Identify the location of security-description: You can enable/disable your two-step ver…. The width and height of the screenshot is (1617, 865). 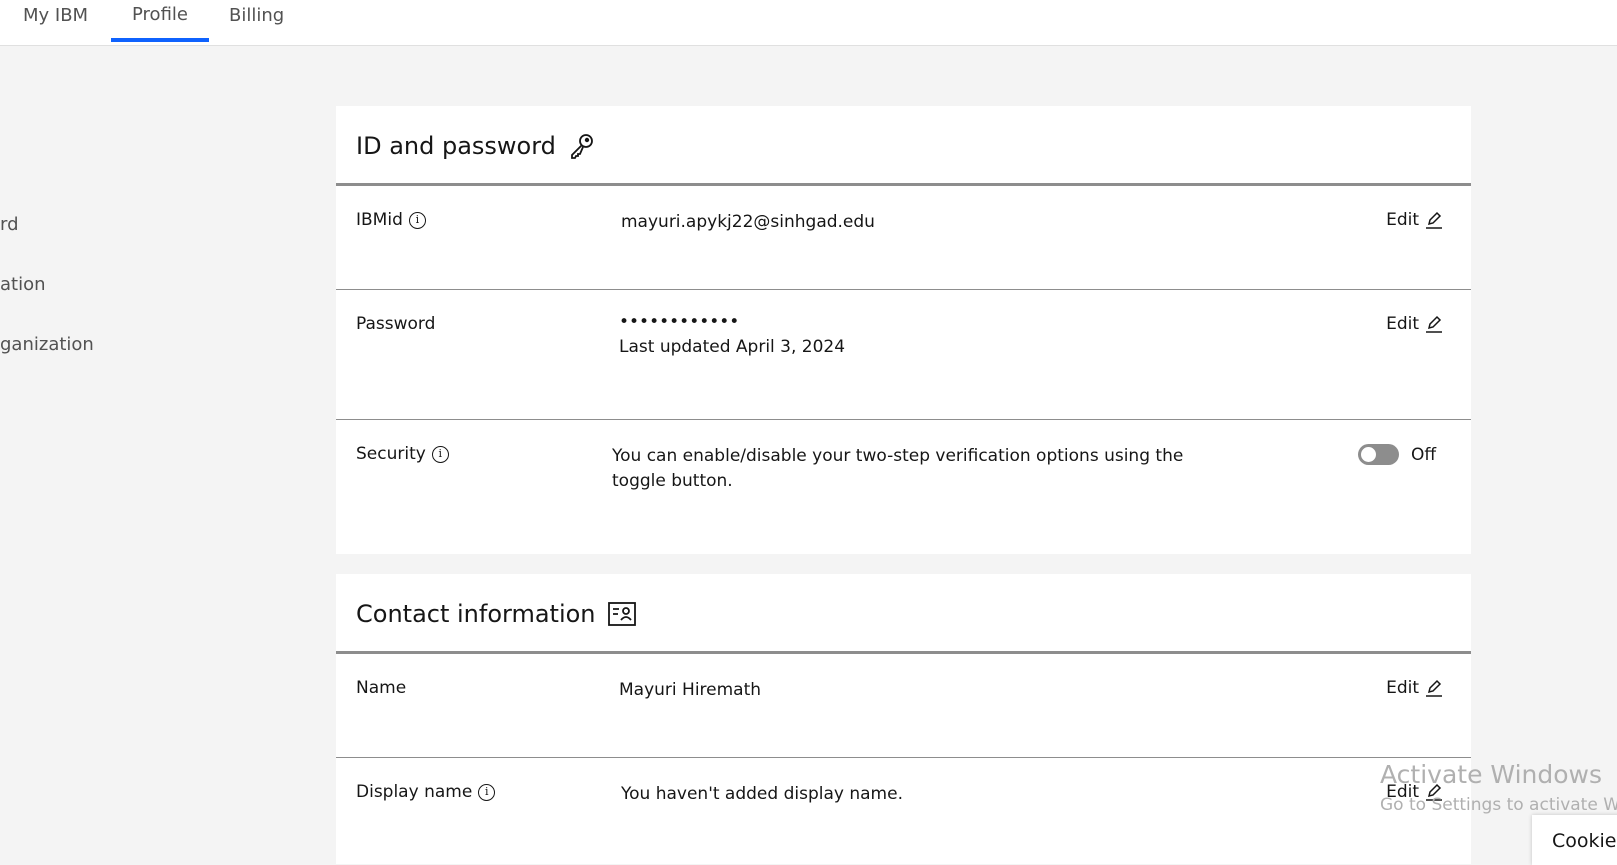
(898, 468).